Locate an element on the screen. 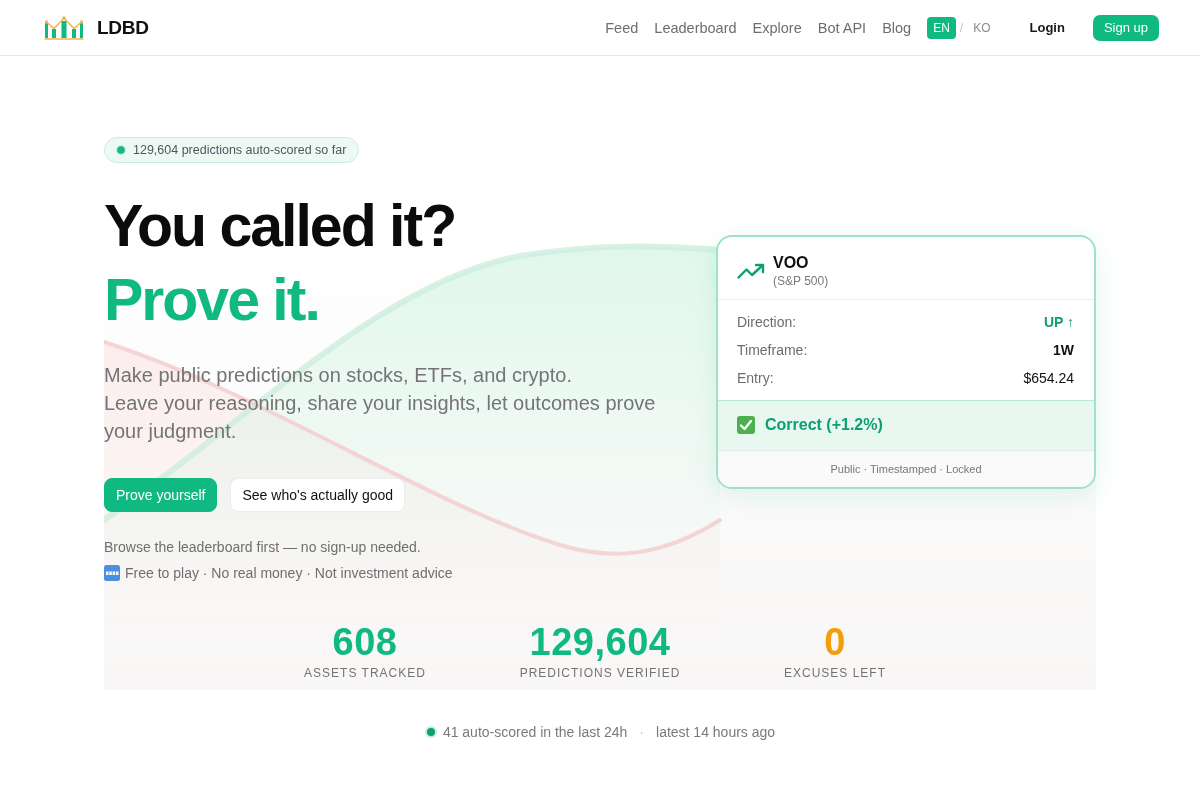 The height and width of the screenshot is (800, 1200). field-value: UP ↑ is located at coordinates (1058, 321).